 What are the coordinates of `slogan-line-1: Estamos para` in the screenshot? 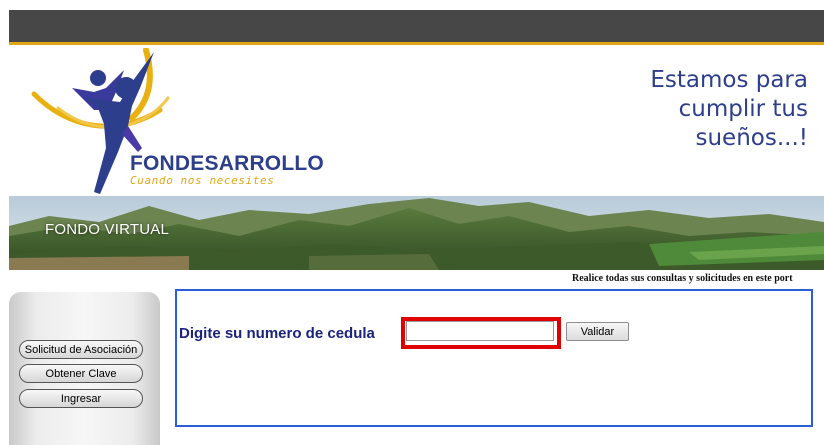 It's located at (729, 80).